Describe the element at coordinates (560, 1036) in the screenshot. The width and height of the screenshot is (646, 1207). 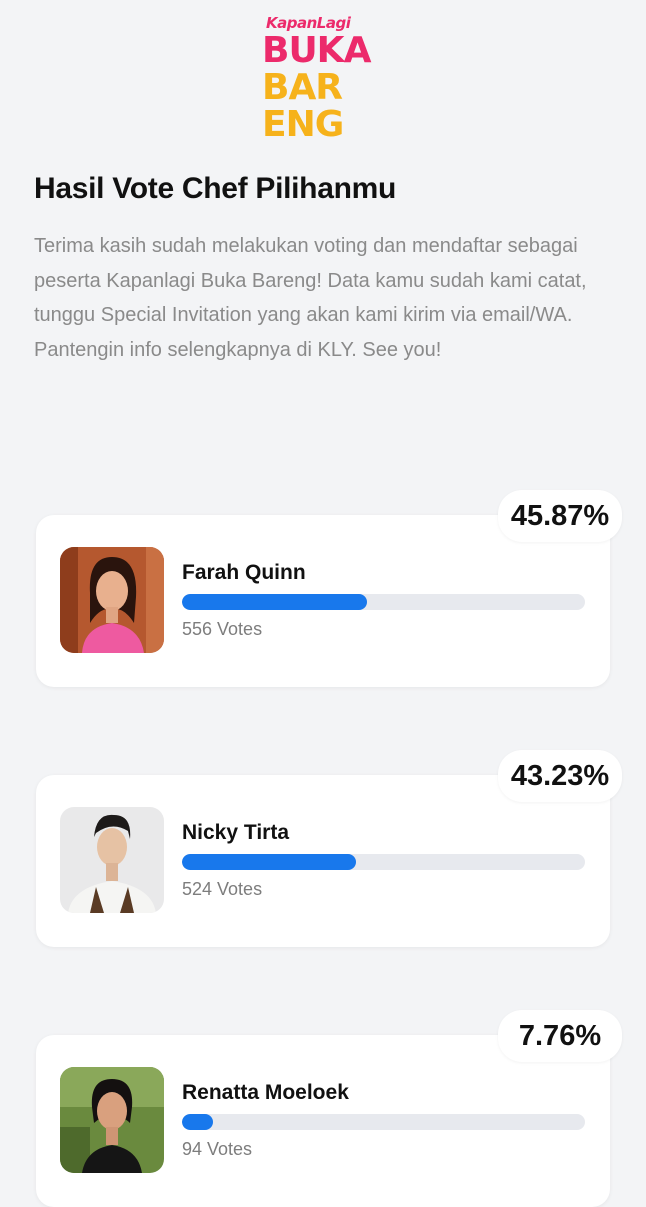
I see `vote-percentage-badge: 7.76%` at that location.